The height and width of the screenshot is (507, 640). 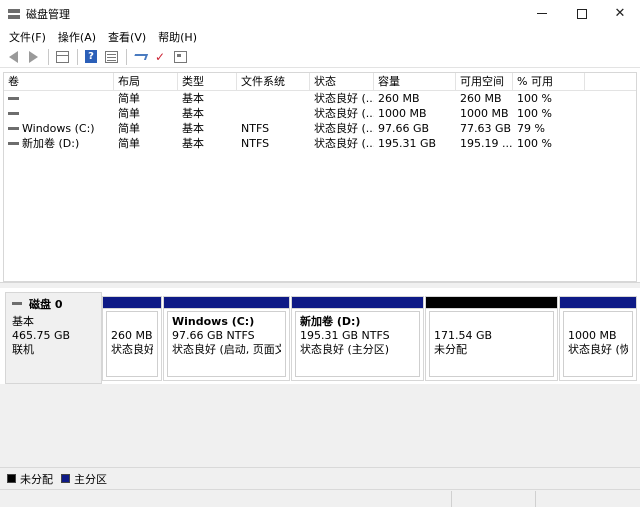 What do you see at coordinates (48, 56) in the screenshot?
I see `toolbar-separator` at bounding box center [48, 56].